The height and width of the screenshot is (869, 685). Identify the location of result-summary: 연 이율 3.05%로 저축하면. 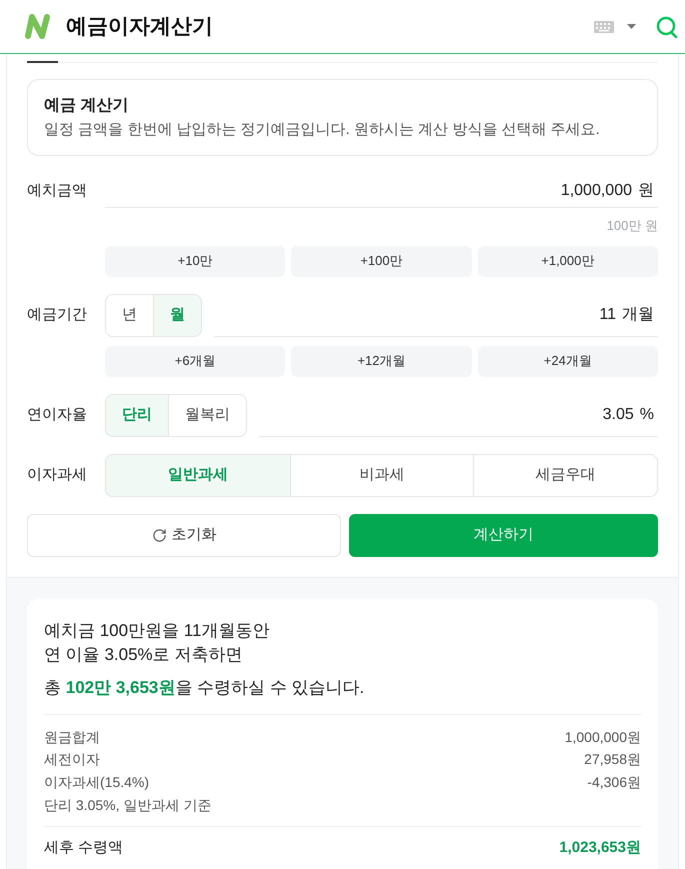
(144, 655).